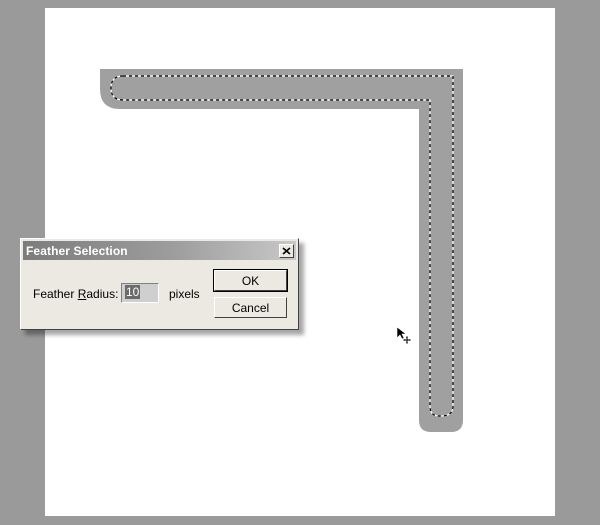 The height and width of the screenshot is (525, 600). Describe the element at coordinates (250, 307) in the screenshot. I see `cancel-button: Cancel` at that location.